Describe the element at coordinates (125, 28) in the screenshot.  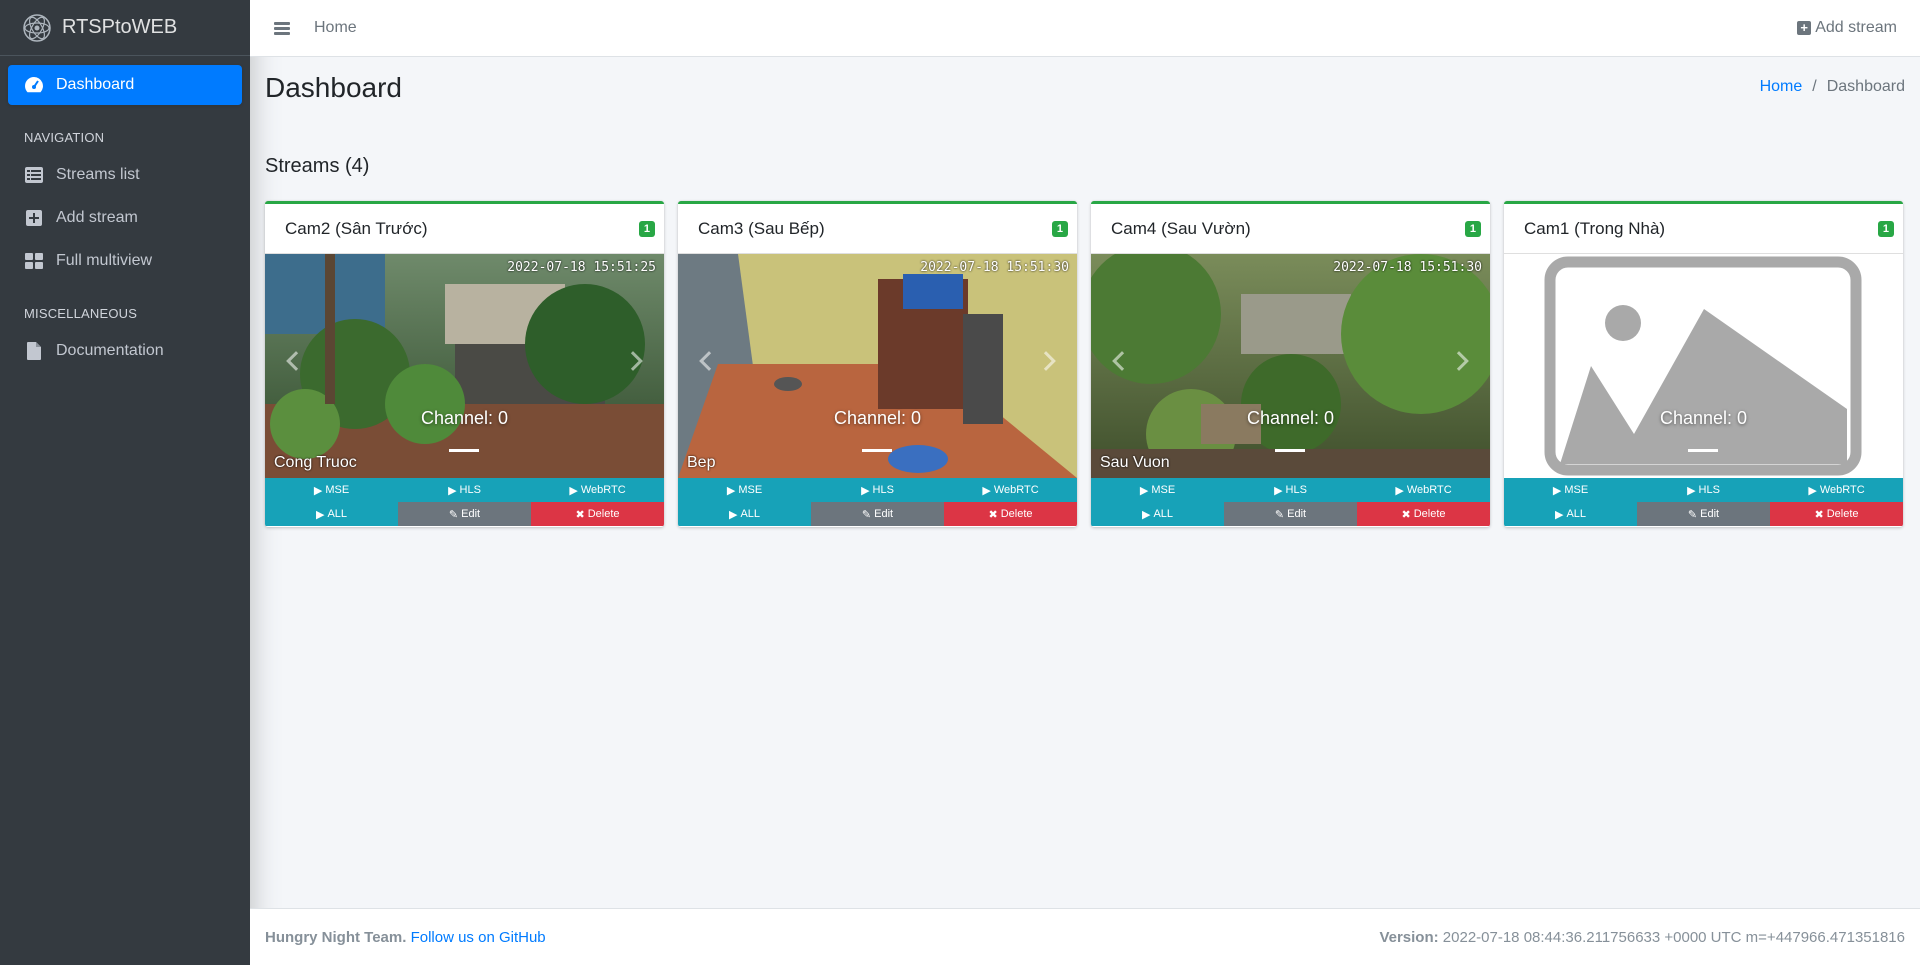
I see `brand-link: RTSPtoWEB` at that location.